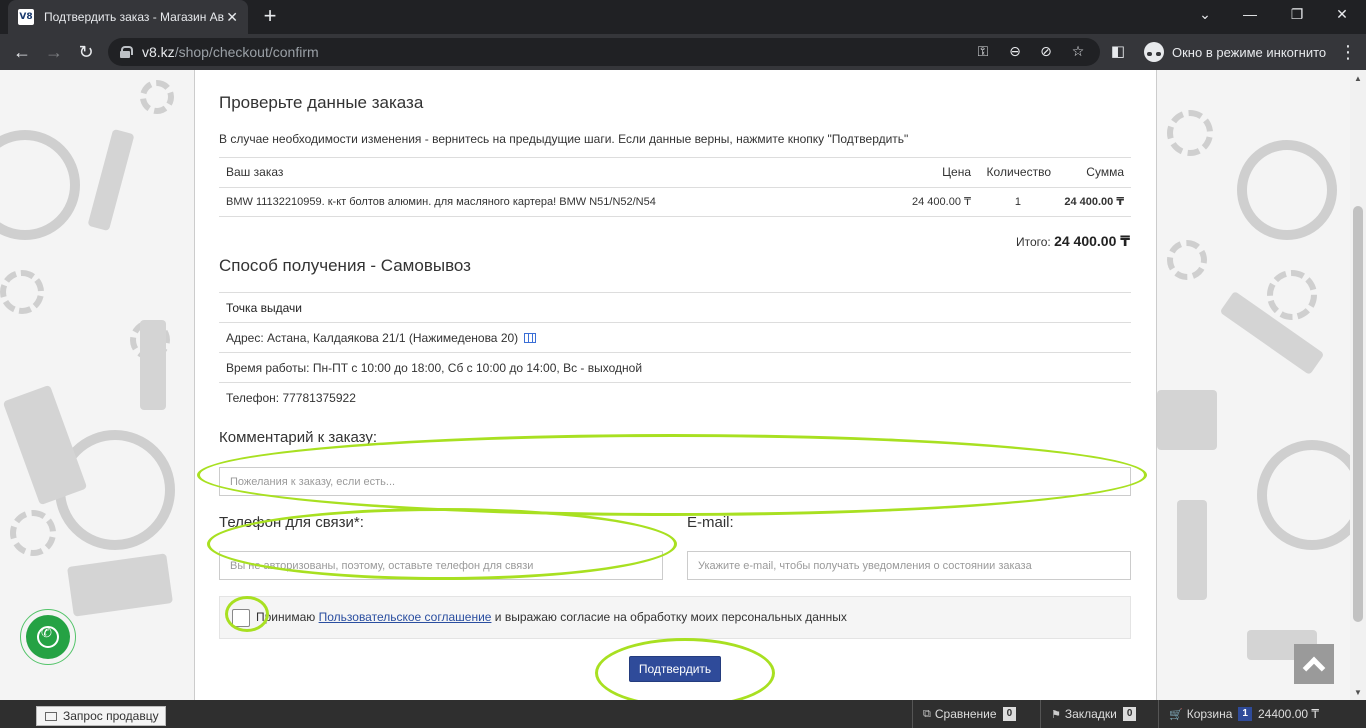 Image resolution: width=1366 pixels, height=728 pixels. Describe the element at coordinates (1358, 78) in the screenshot. I see `scroll-up-arrow-icon: ▲` at that location.